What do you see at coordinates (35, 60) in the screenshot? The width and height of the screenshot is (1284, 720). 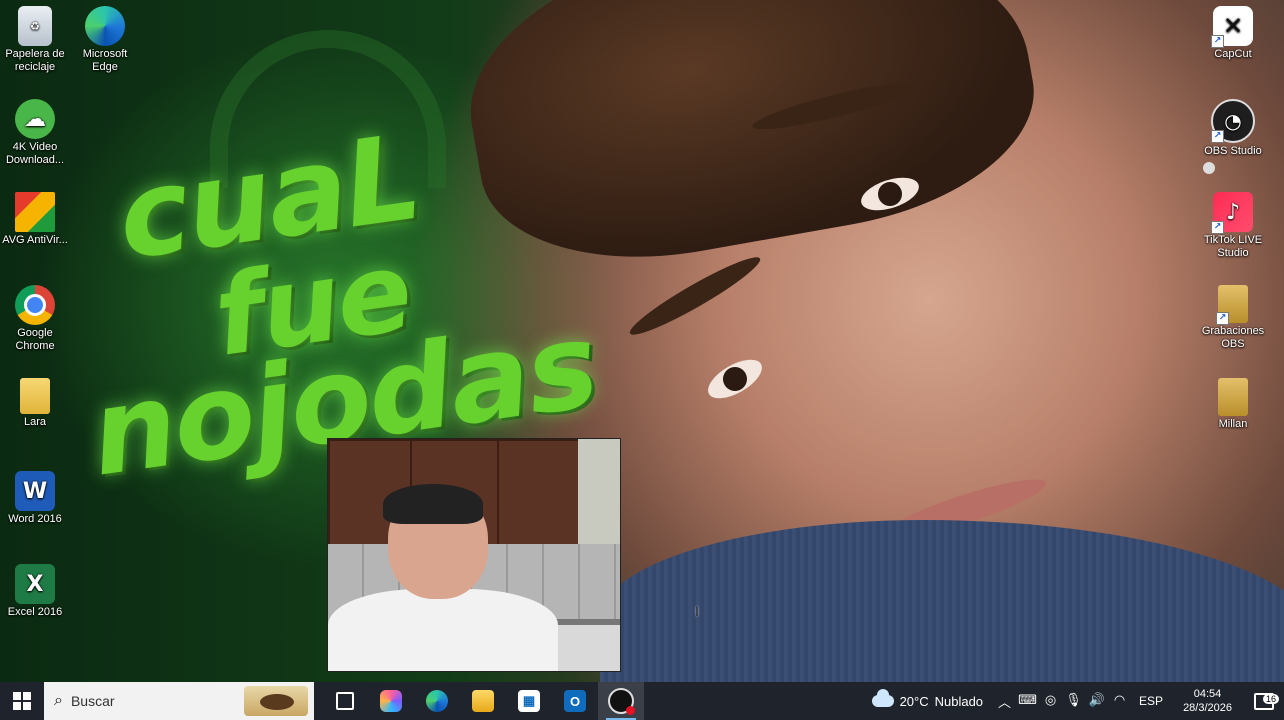 I see `desktop-icon-label: Papelera de reciclaje` at bounding box center [35, 60].